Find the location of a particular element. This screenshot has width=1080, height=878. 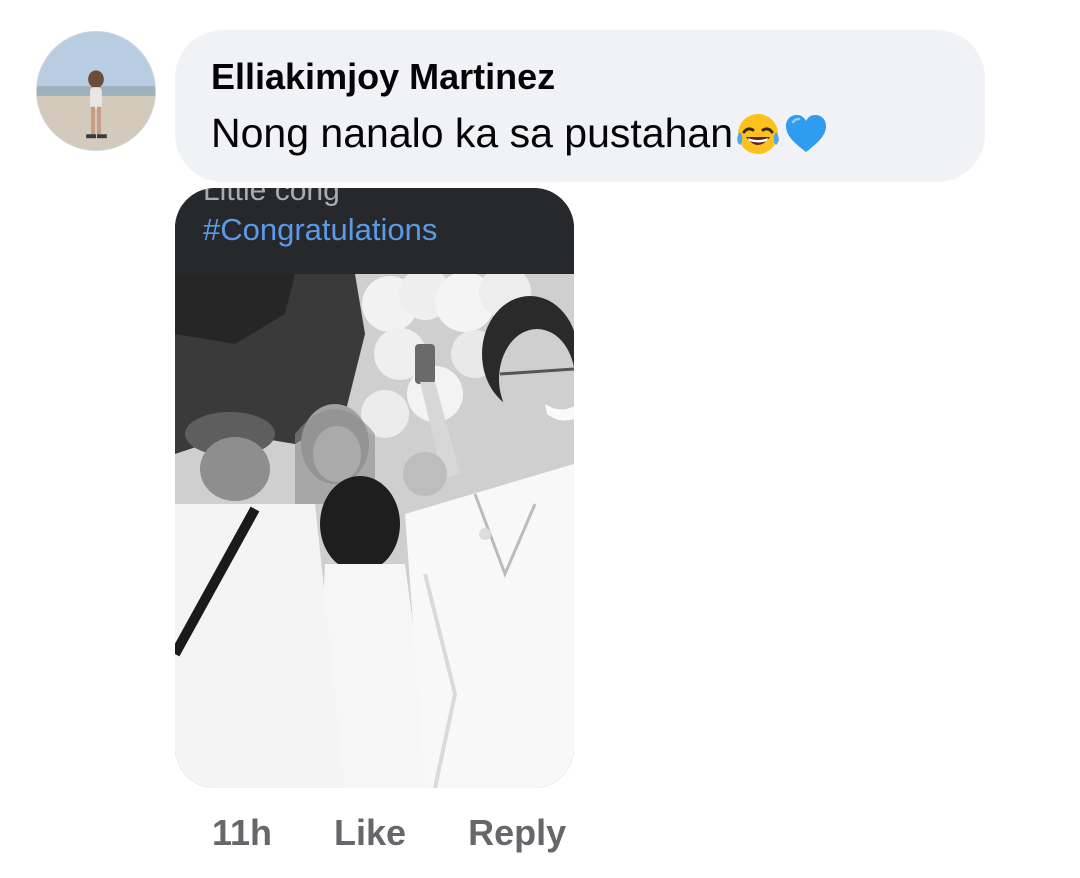

attachment-caption-header: Little cong #Congratulations is located at coordinates (374, 231).